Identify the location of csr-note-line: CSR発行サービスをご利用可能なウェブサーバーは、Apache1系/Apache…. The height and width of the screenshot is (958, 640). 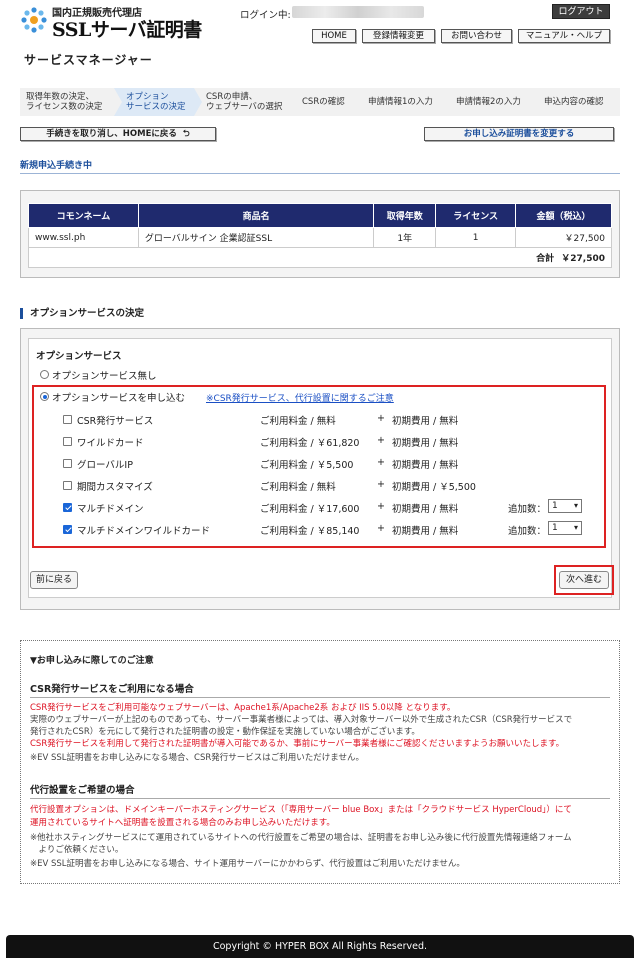
(243, 708).